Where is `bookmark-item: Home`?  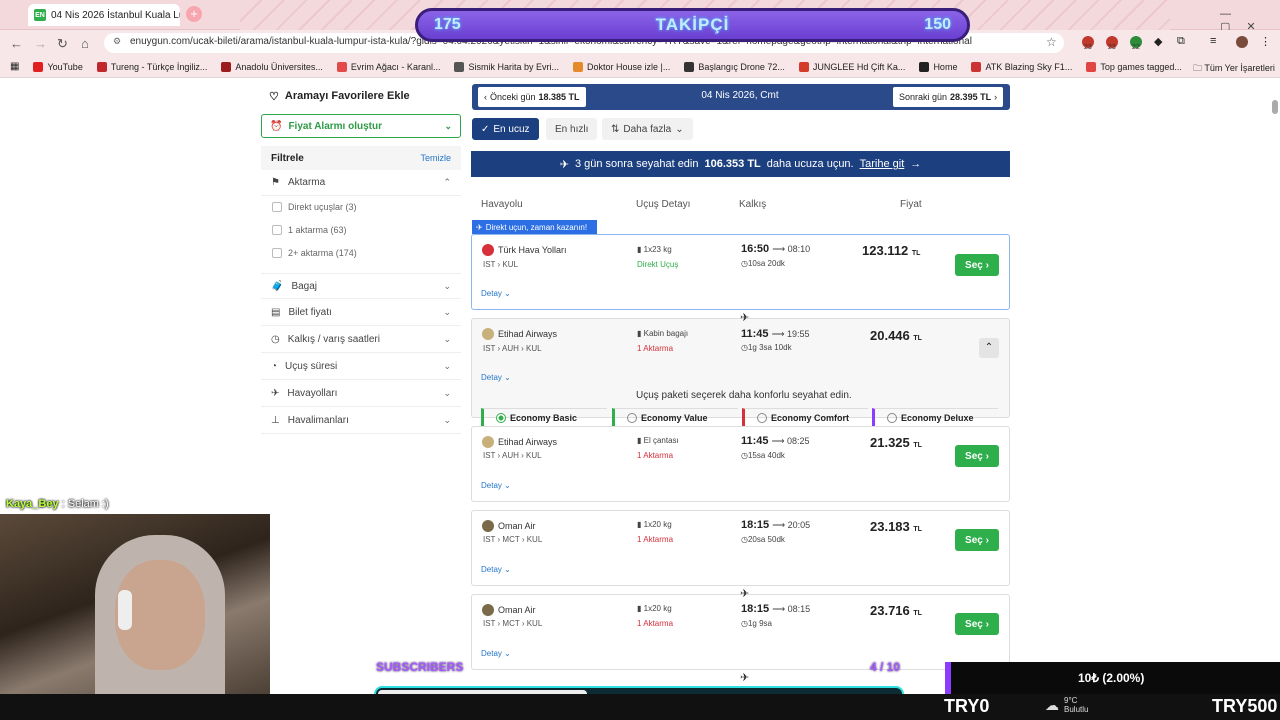
bookmark-item: Home is located at coordinates (938, 66).